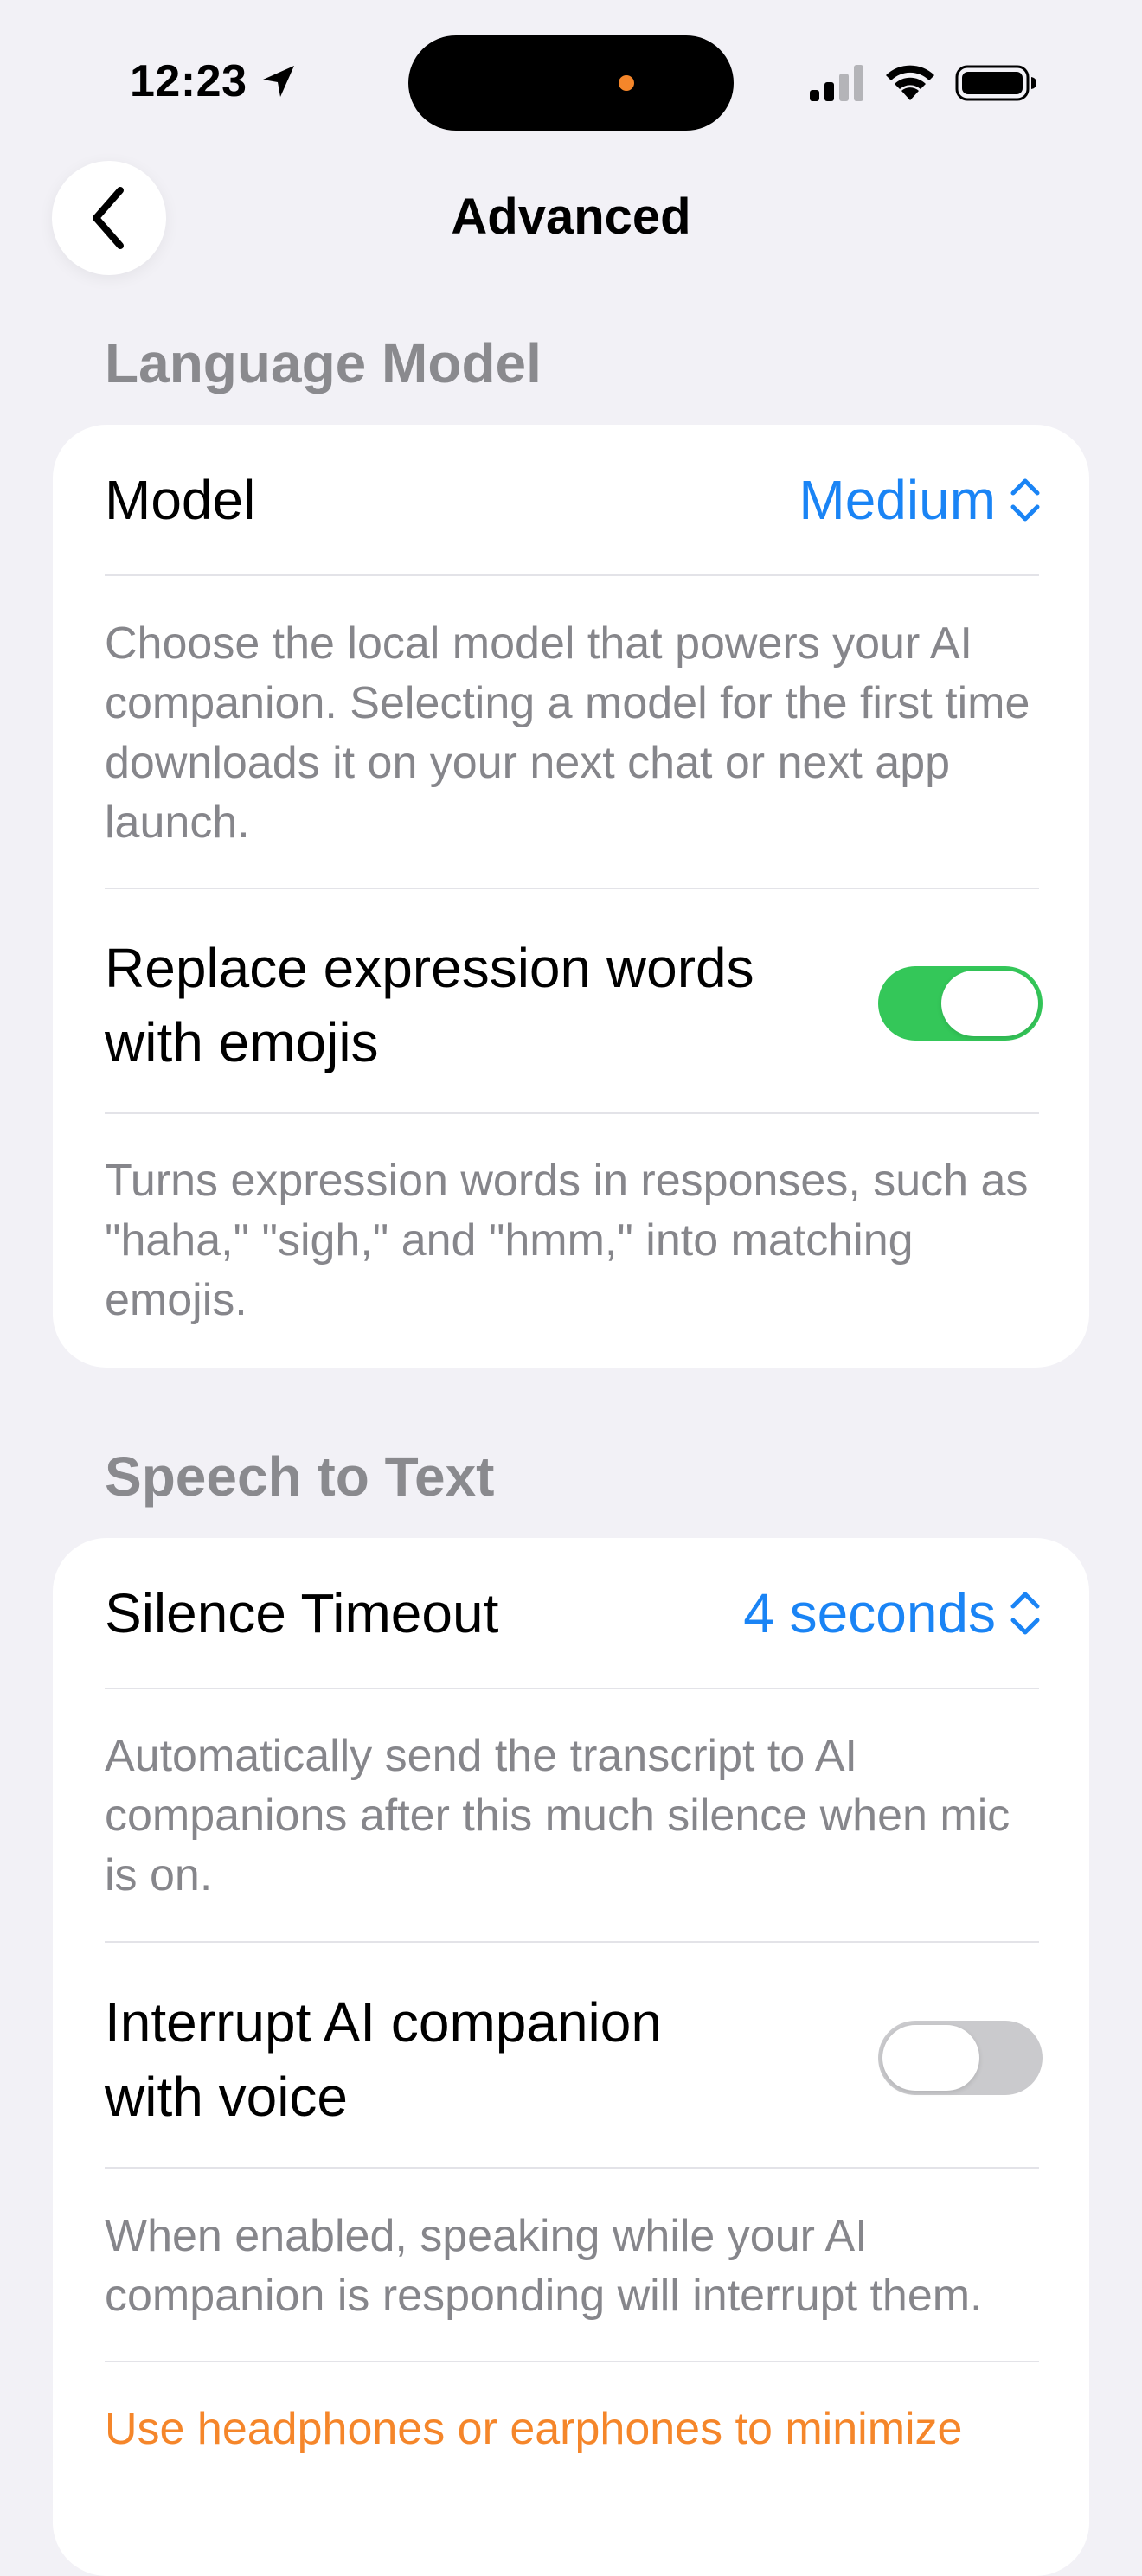  What do you see at coordinates (383, 2022) in the screenshot?
I see `interrupt-label-line1: Interrupt AI companion` at bounding box center [383, 2022].